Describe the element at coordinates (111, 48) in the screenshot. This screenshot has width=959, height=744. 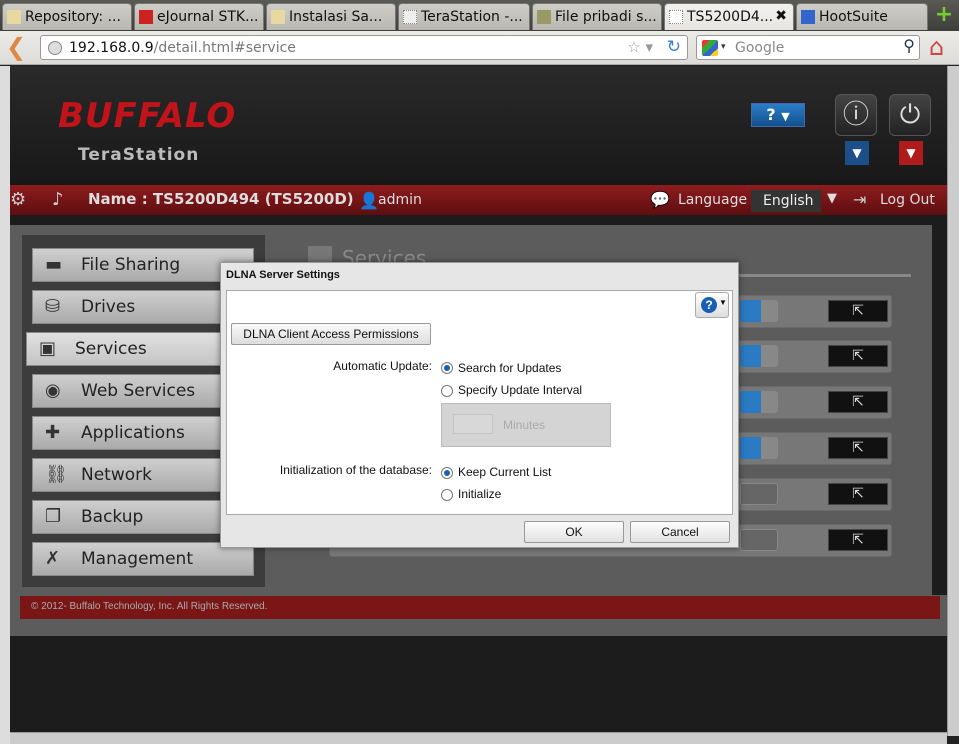
I see `url-host: 192.168.0.9` at that location.